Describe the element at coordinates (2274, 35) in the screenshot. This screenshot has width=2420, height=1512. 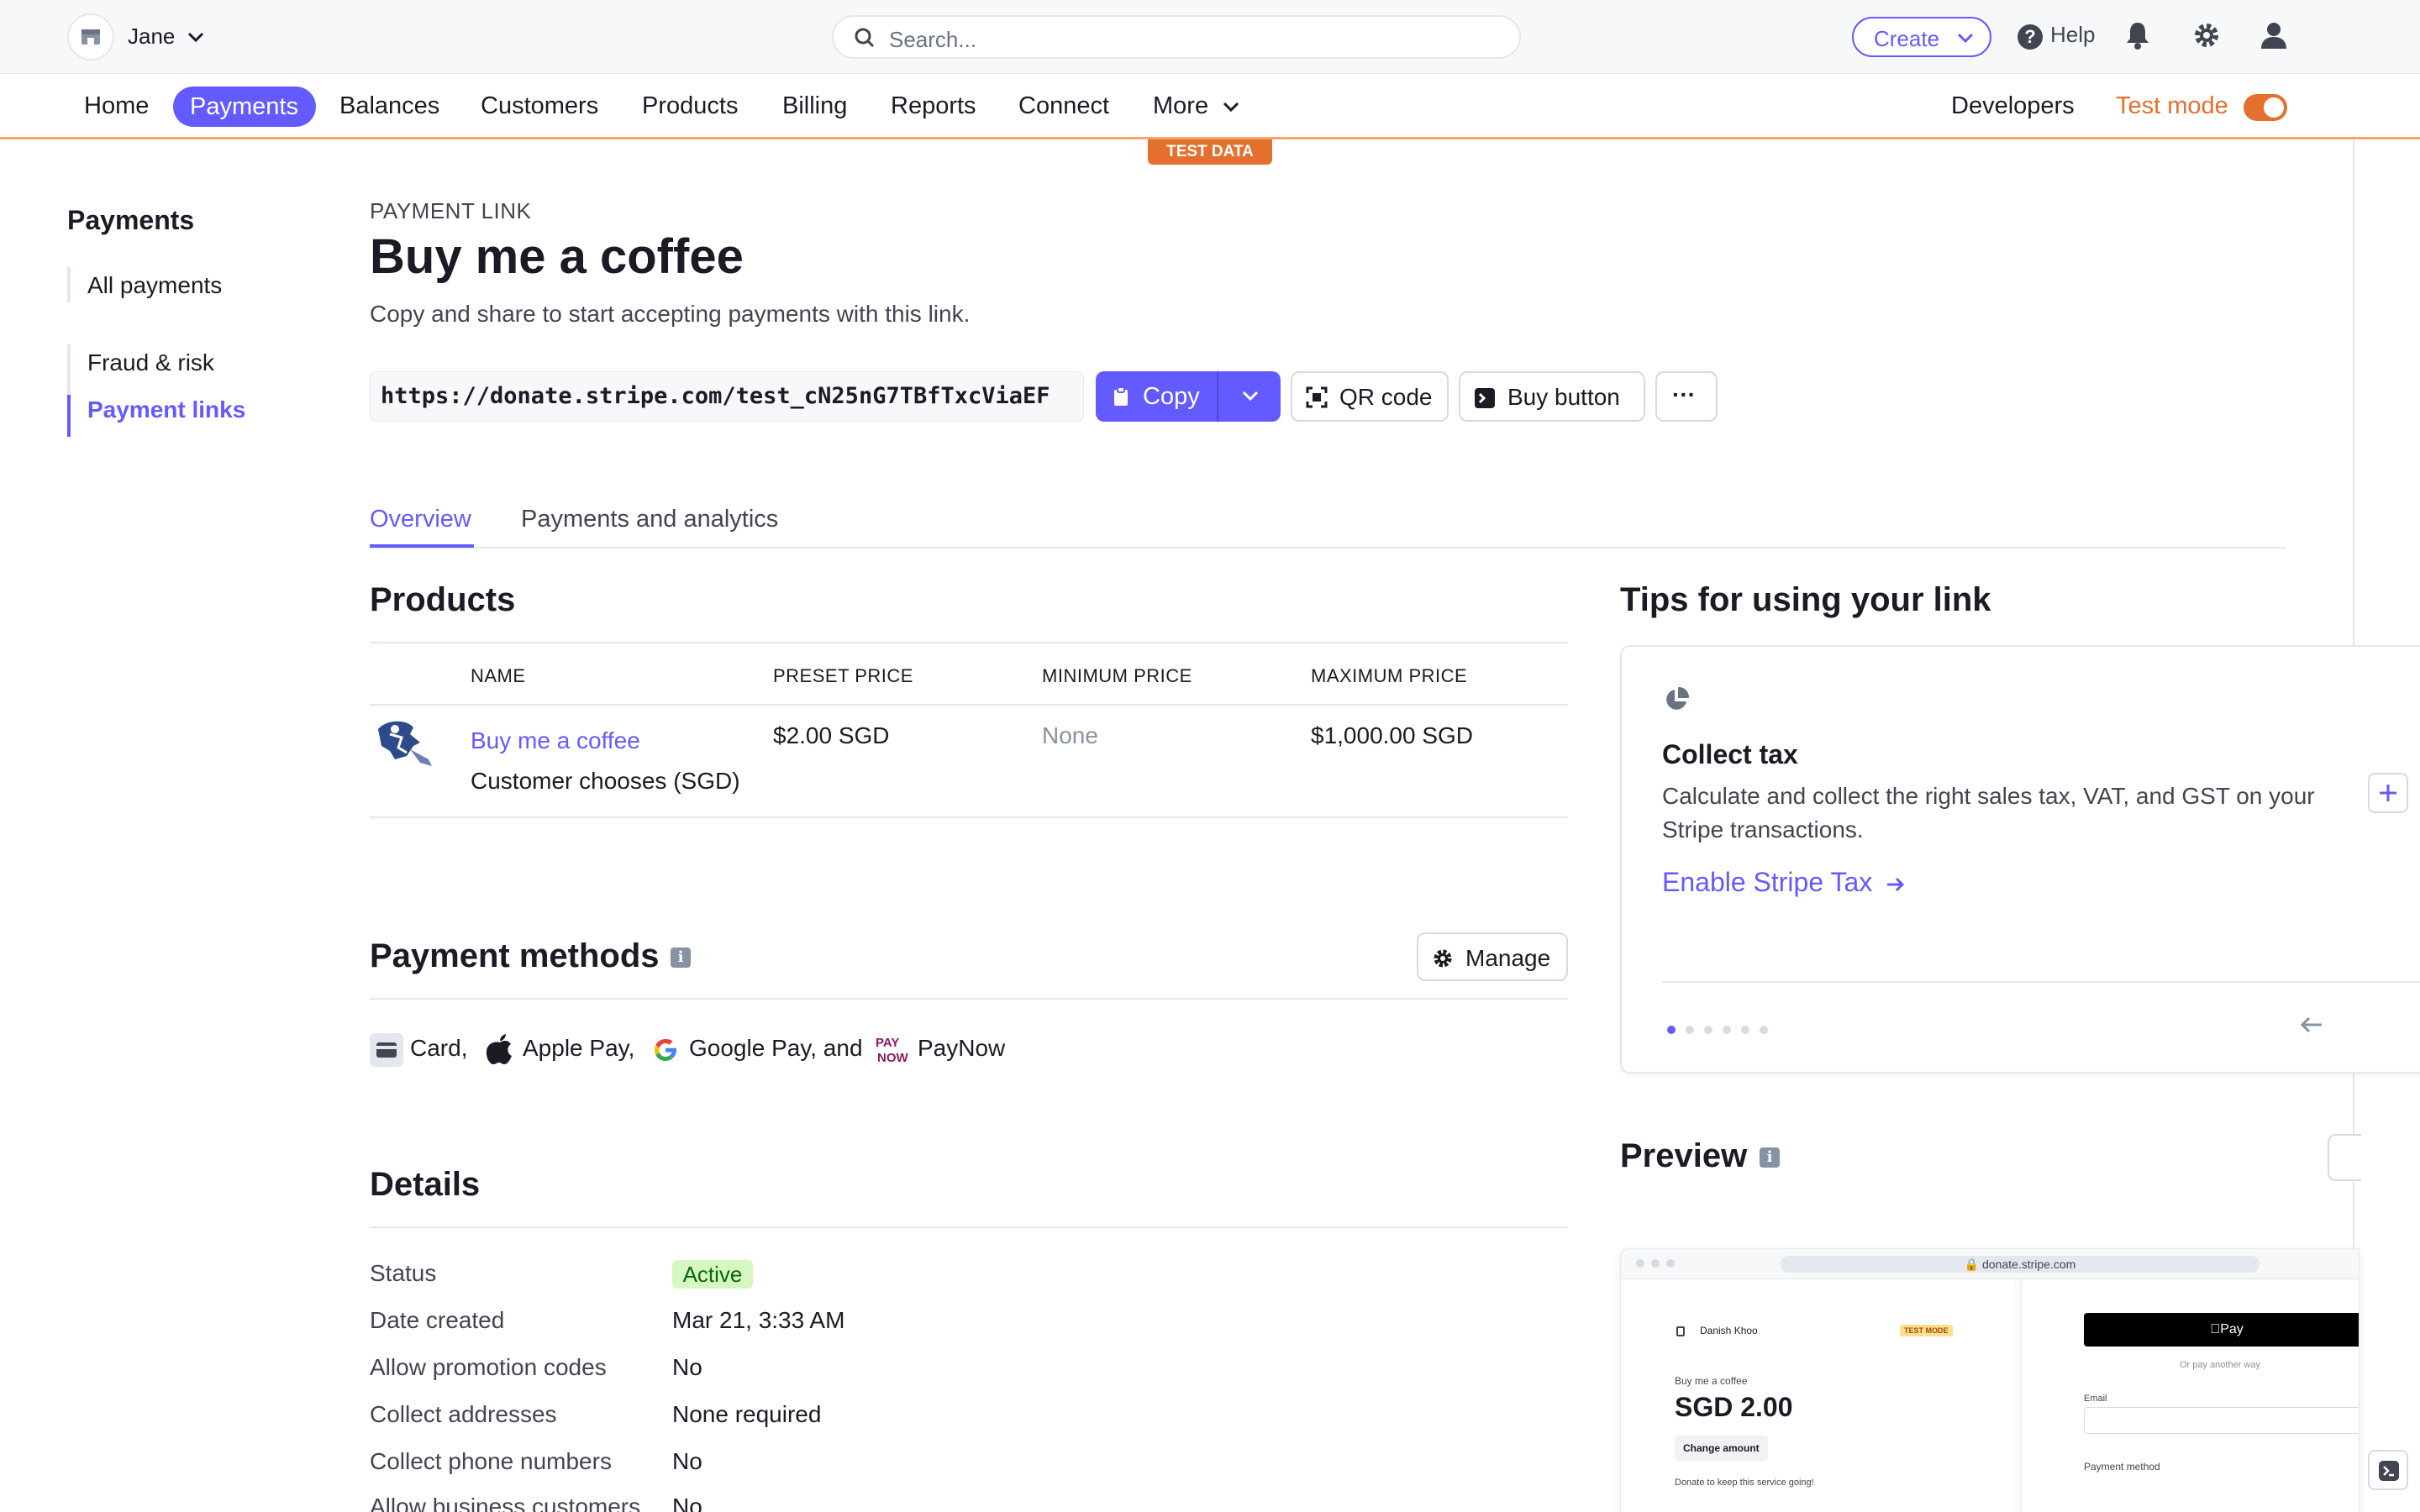
I see `user-profile-icon` at that location.